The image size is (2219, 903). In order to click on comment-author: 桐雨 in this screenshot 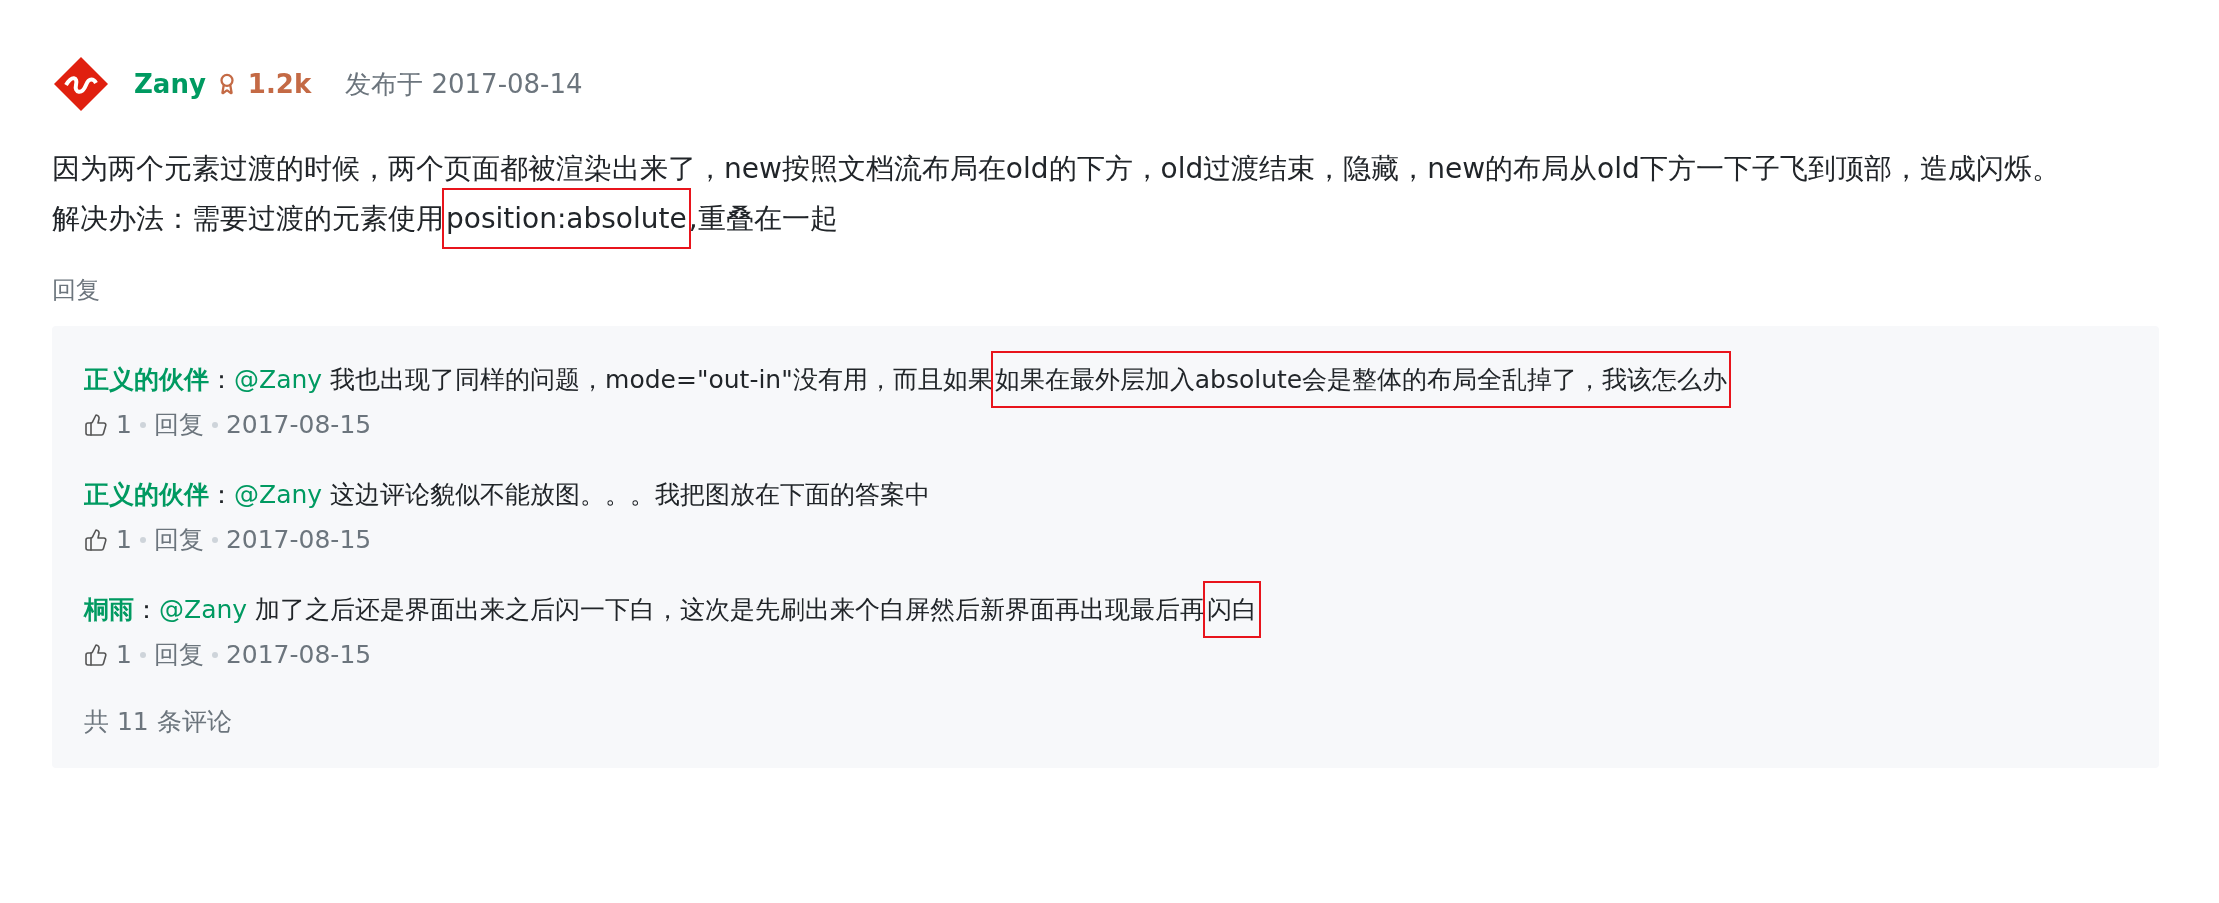, I will do `click(109, 609)`.